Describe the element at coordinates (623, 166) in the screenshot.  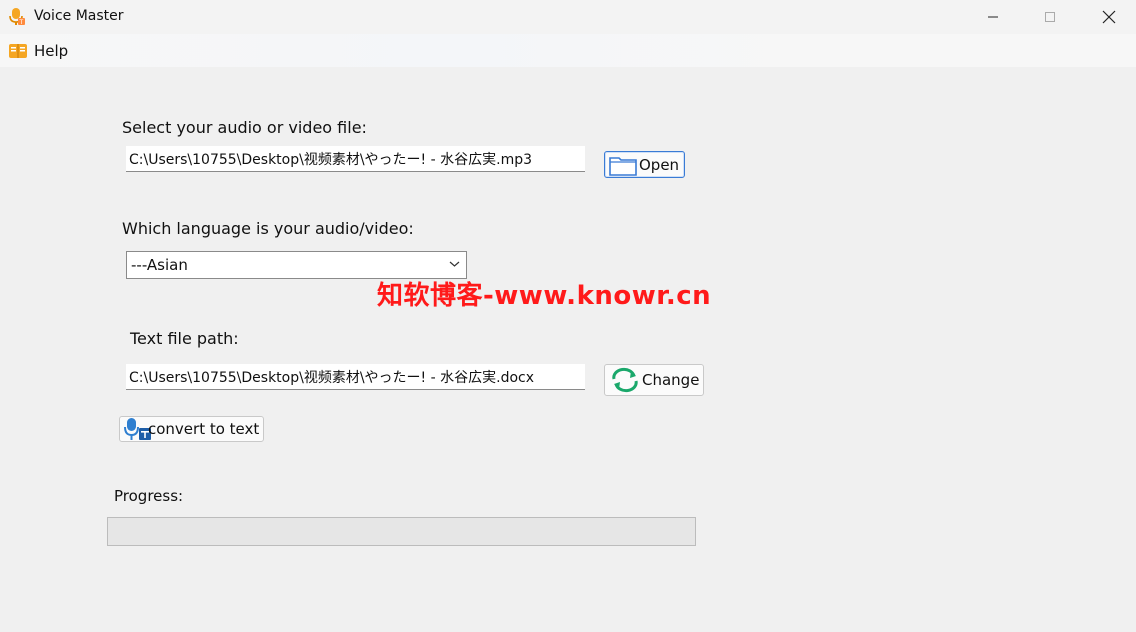
I see `folder-icon` at that location.